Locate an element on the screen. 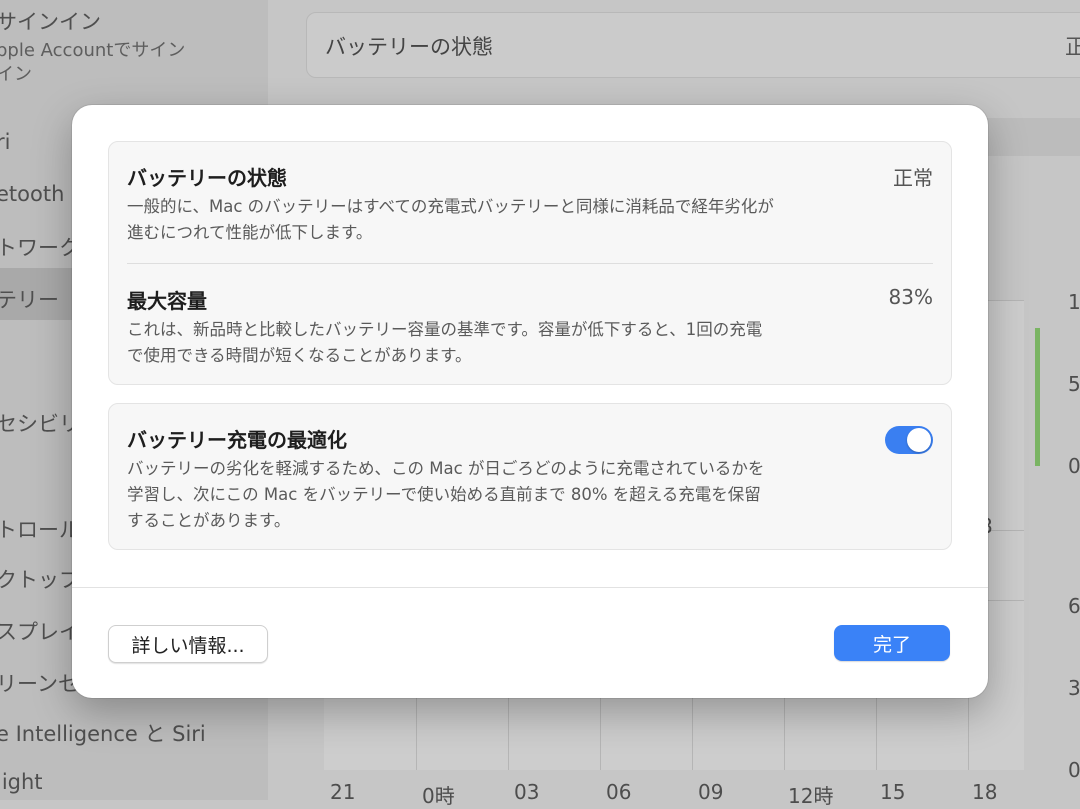  battery-health-card-title: バッテリーの状態 is located at coordinates (409, 47).